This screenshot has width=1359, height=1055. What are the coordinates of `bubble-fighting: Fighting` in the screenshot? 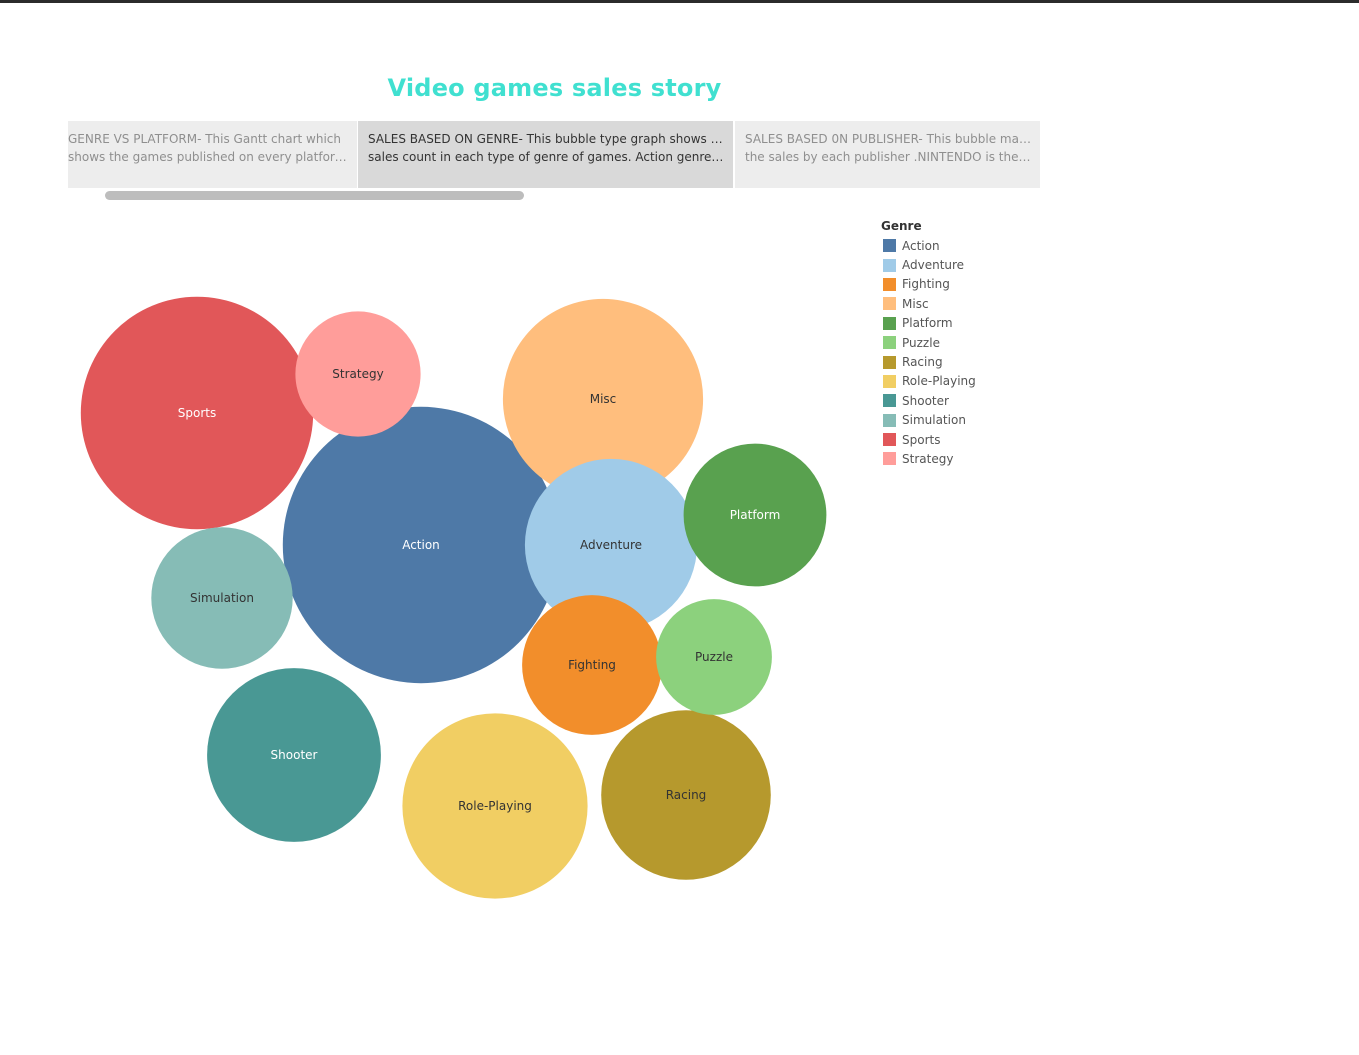 It's located at (592, 665).